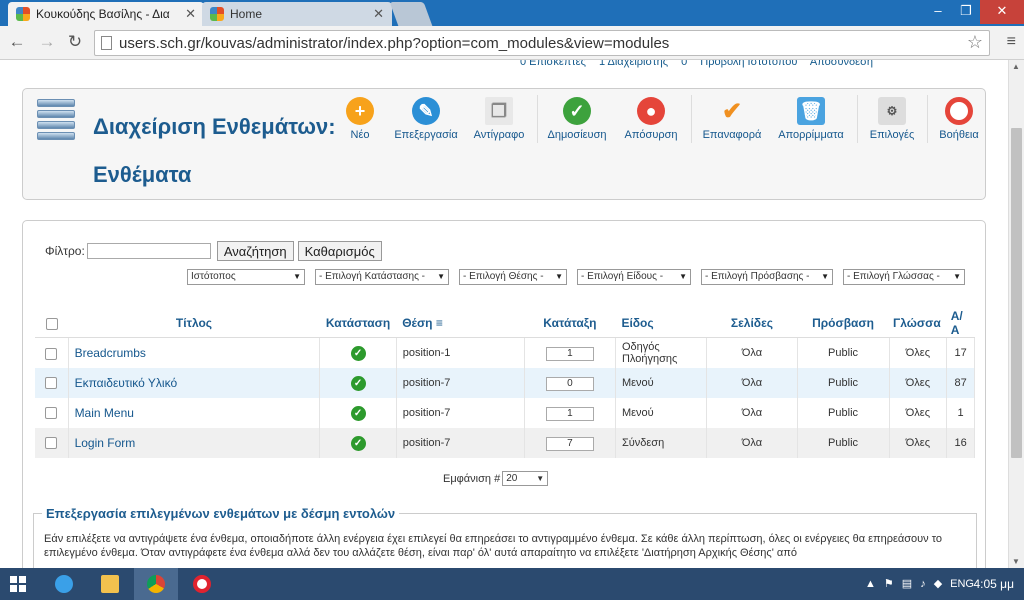  I want to click on dropbox-icon: ◆, so click(938, 583).